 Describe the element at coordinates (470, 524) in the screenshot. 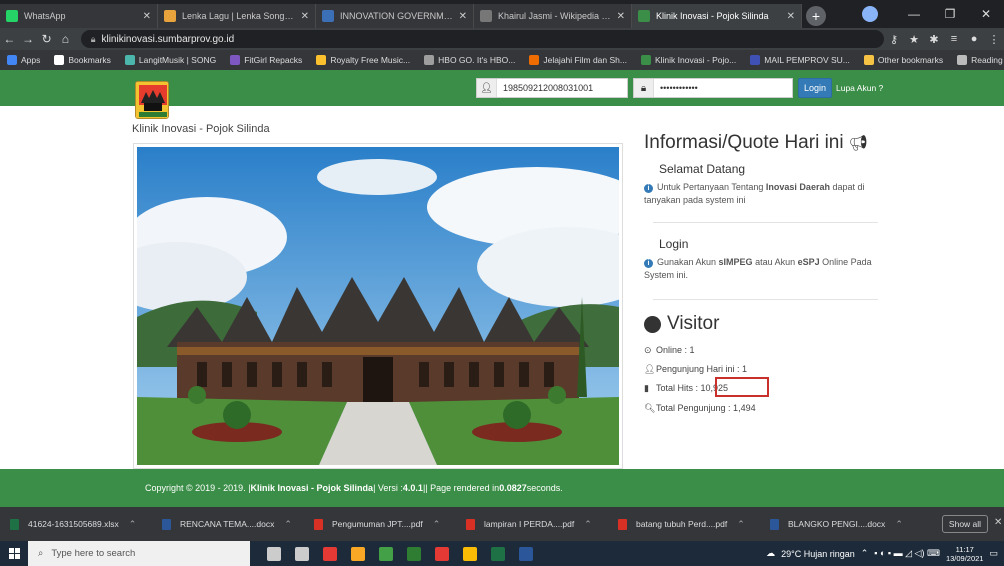

I see `file-icon` at that location.